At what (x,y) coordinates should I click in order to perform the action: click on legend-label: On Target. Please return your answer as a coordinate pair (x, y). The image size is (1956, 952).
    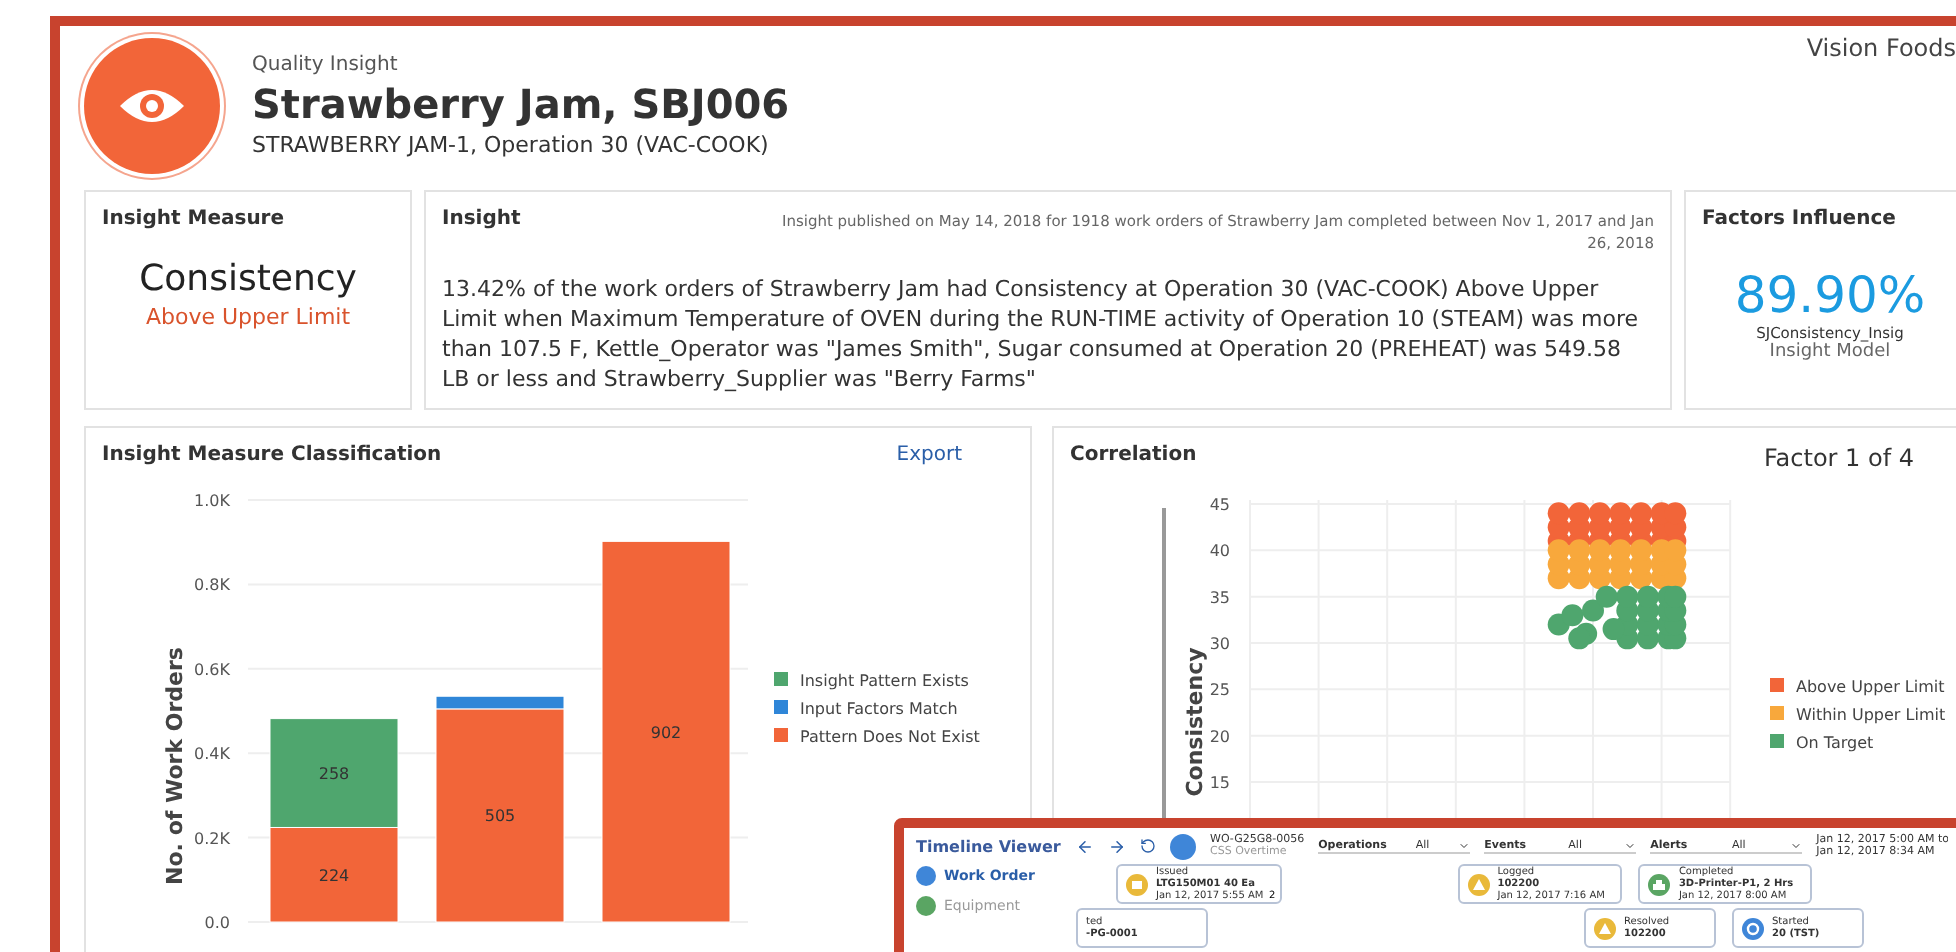
    Looking at the image, I should click on (1835, 743).